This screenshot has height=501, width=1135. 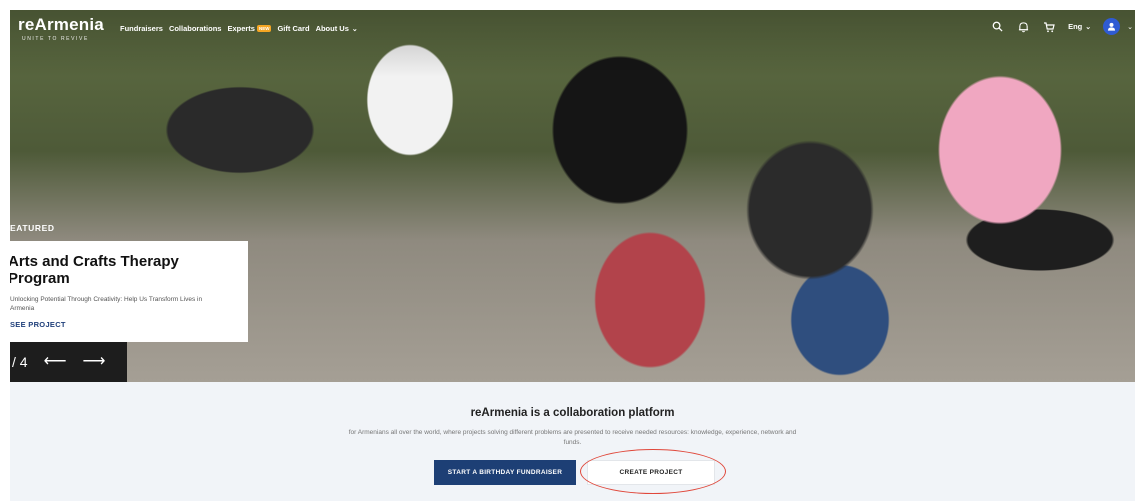 I want to click on nav-link-gift-card: Gift Card, so click(x=293, y=28).